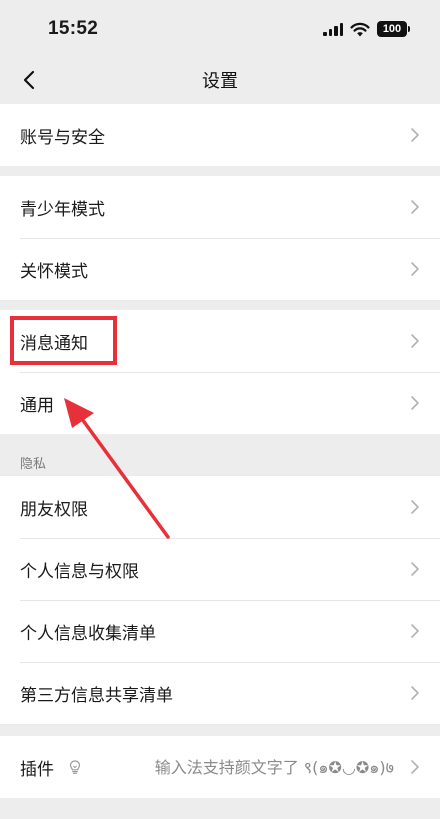 Image resolution: width=440 pixels, height=819 pixels. Describe the element at coordinates (33, 464) in the screenshot. I see `section-header-privacy: 隐私` at that location.